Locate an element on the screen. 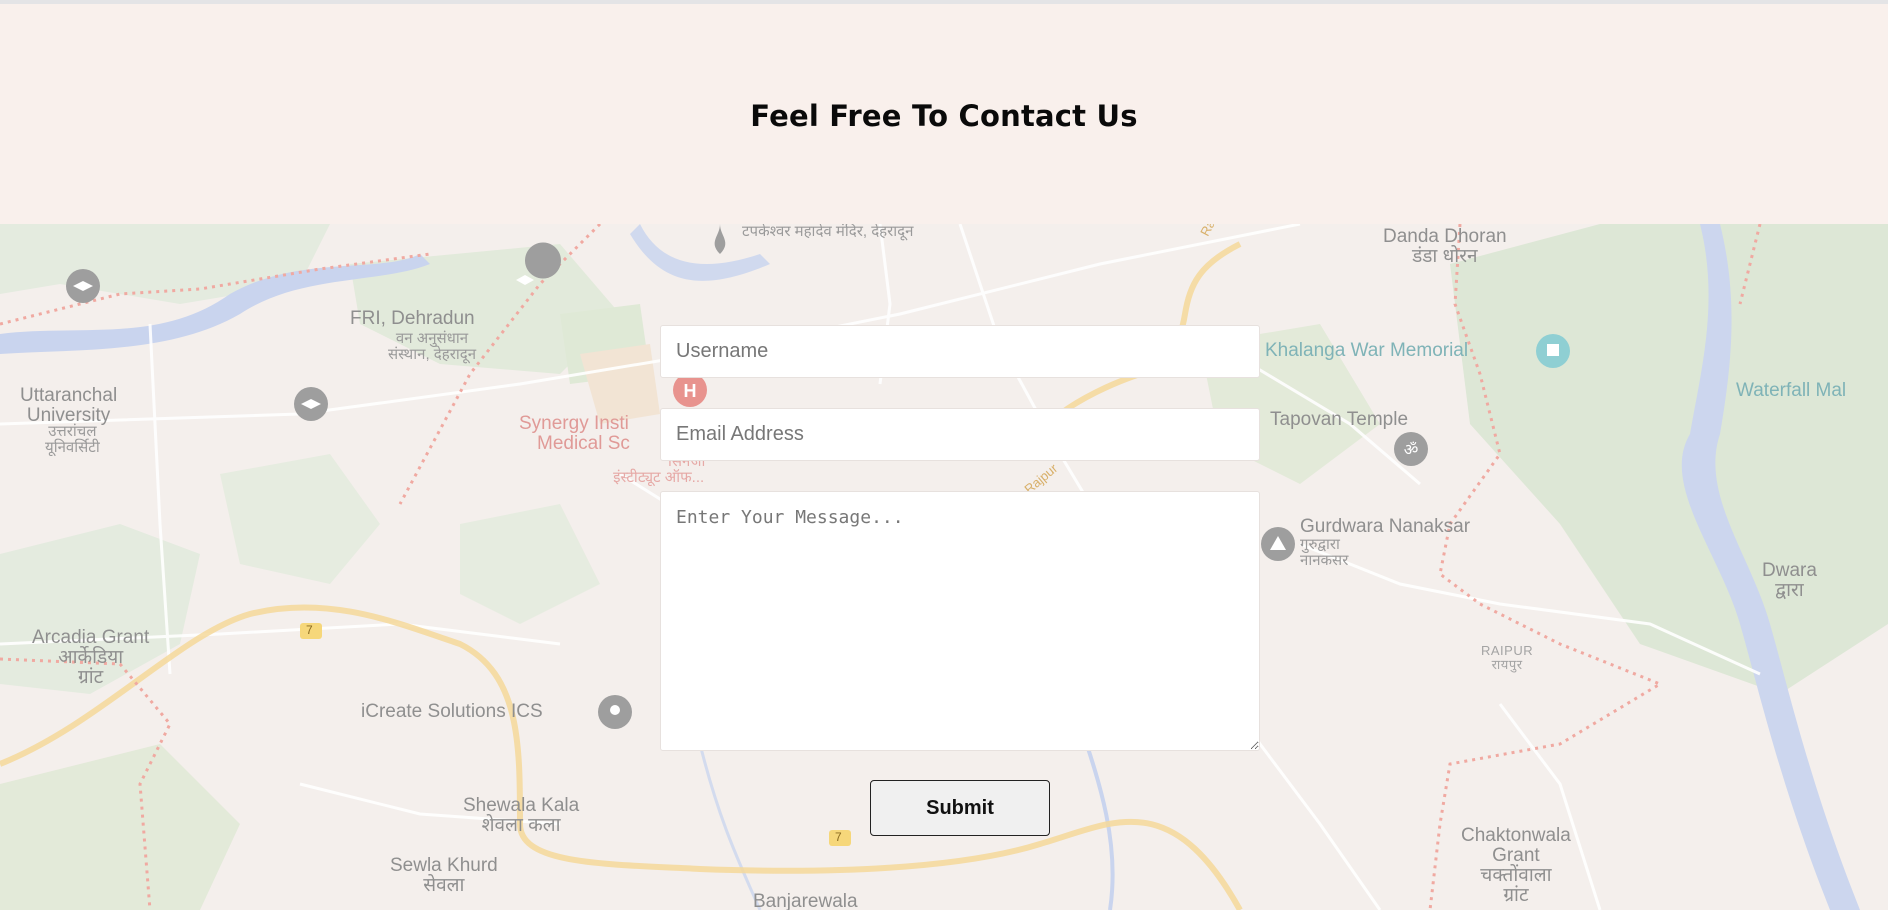  map-label-waterfall: Waterfall Mal is located at coordinates (1791, 391).